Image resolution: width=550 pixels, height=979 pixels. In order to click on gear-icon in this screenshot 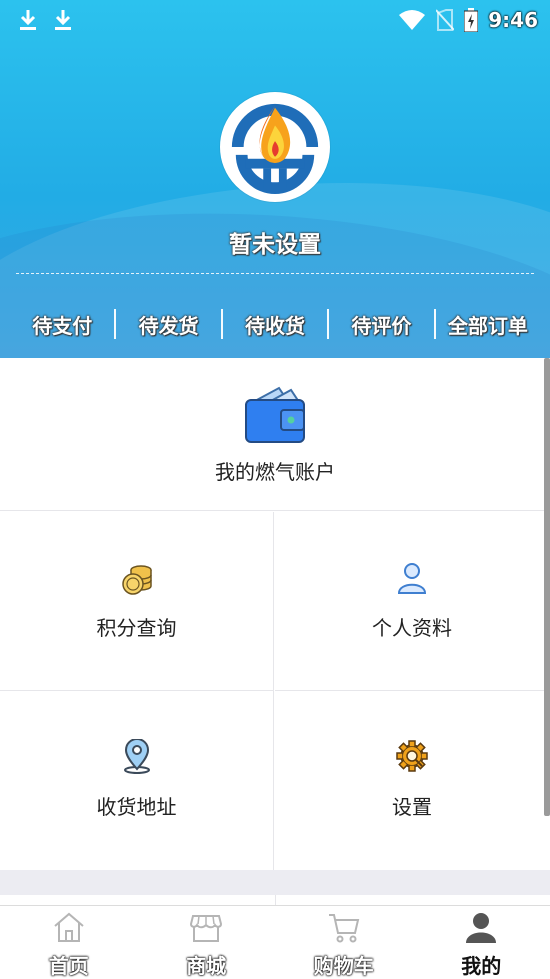, I will do `click(412, 756)`.